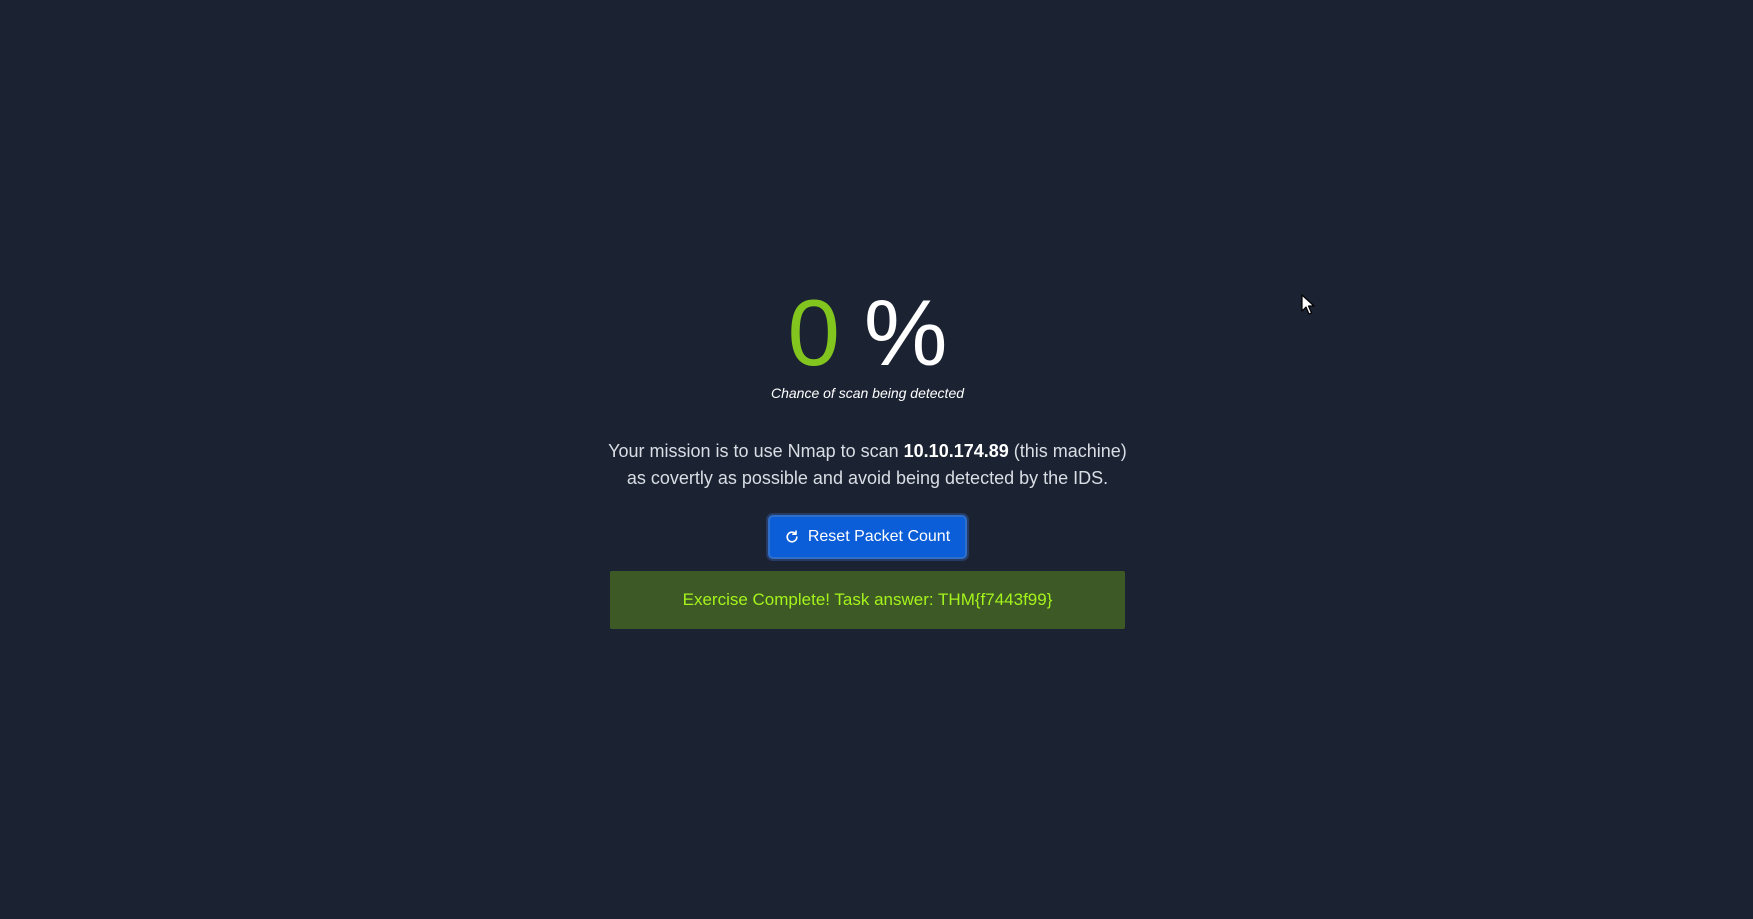 The image size is (1753, 919). Describe the element at coordinates (756, 451) in the screenshot. I see `mission-prefix: Your mission is to use Nmap to scan` at that location.